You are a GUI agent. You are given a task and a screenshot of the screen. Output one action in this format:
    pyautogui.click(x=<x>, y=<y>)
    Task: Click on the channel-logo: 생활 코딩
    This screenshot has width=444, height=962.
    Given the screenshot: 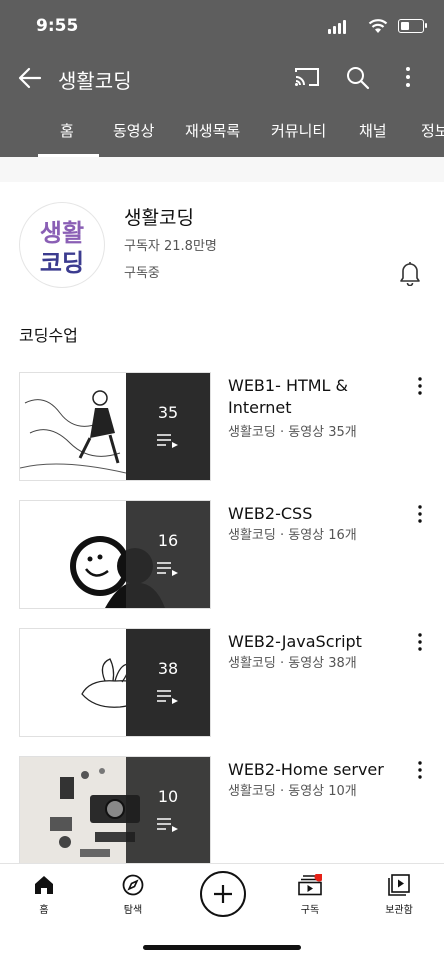 What is the action you would take?
    pyautogui.click(x=62, y=248)
    